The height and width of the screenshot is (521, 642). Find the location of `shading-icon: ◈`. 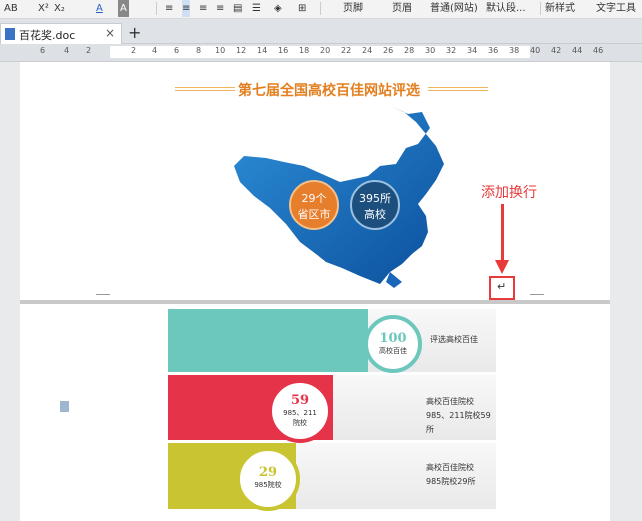

shading-icon: ◈ is located at coordinates (278, 8).